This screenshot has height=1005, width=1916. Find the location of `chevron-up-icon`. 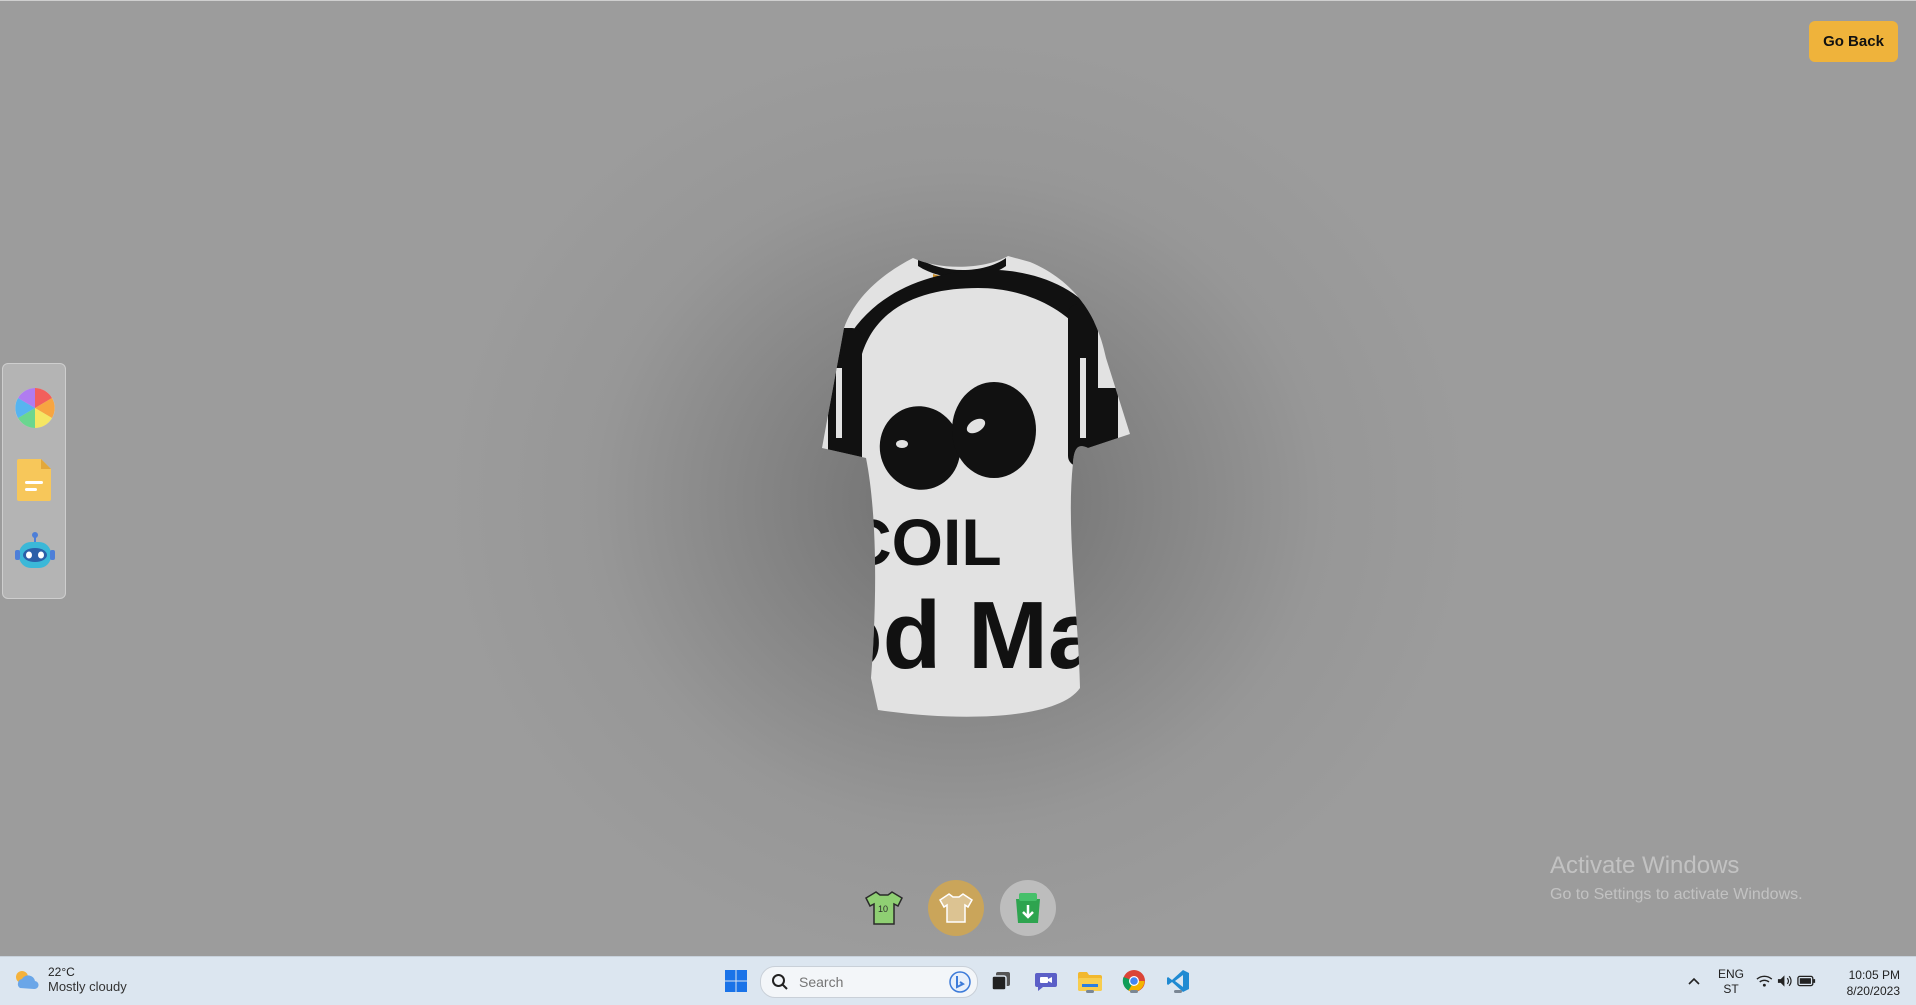

chevron-up-icon is located at coordinates (1694, 981).